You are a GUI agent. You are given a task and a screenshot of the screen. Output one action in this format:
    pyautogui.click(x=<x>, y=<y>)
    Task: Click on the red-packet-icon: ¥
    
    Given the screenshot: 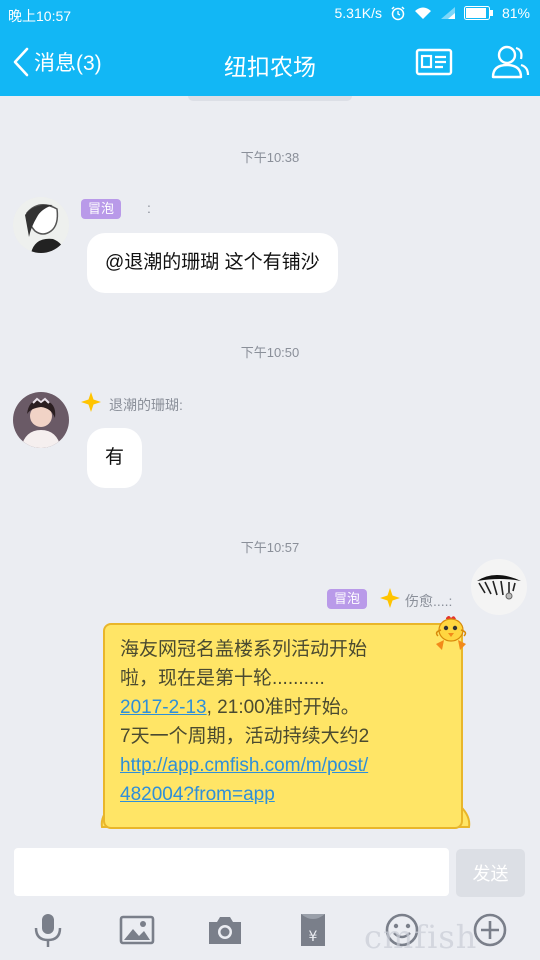 What is the action you would take?
    pyautogui.click(x=313, y=930)
    